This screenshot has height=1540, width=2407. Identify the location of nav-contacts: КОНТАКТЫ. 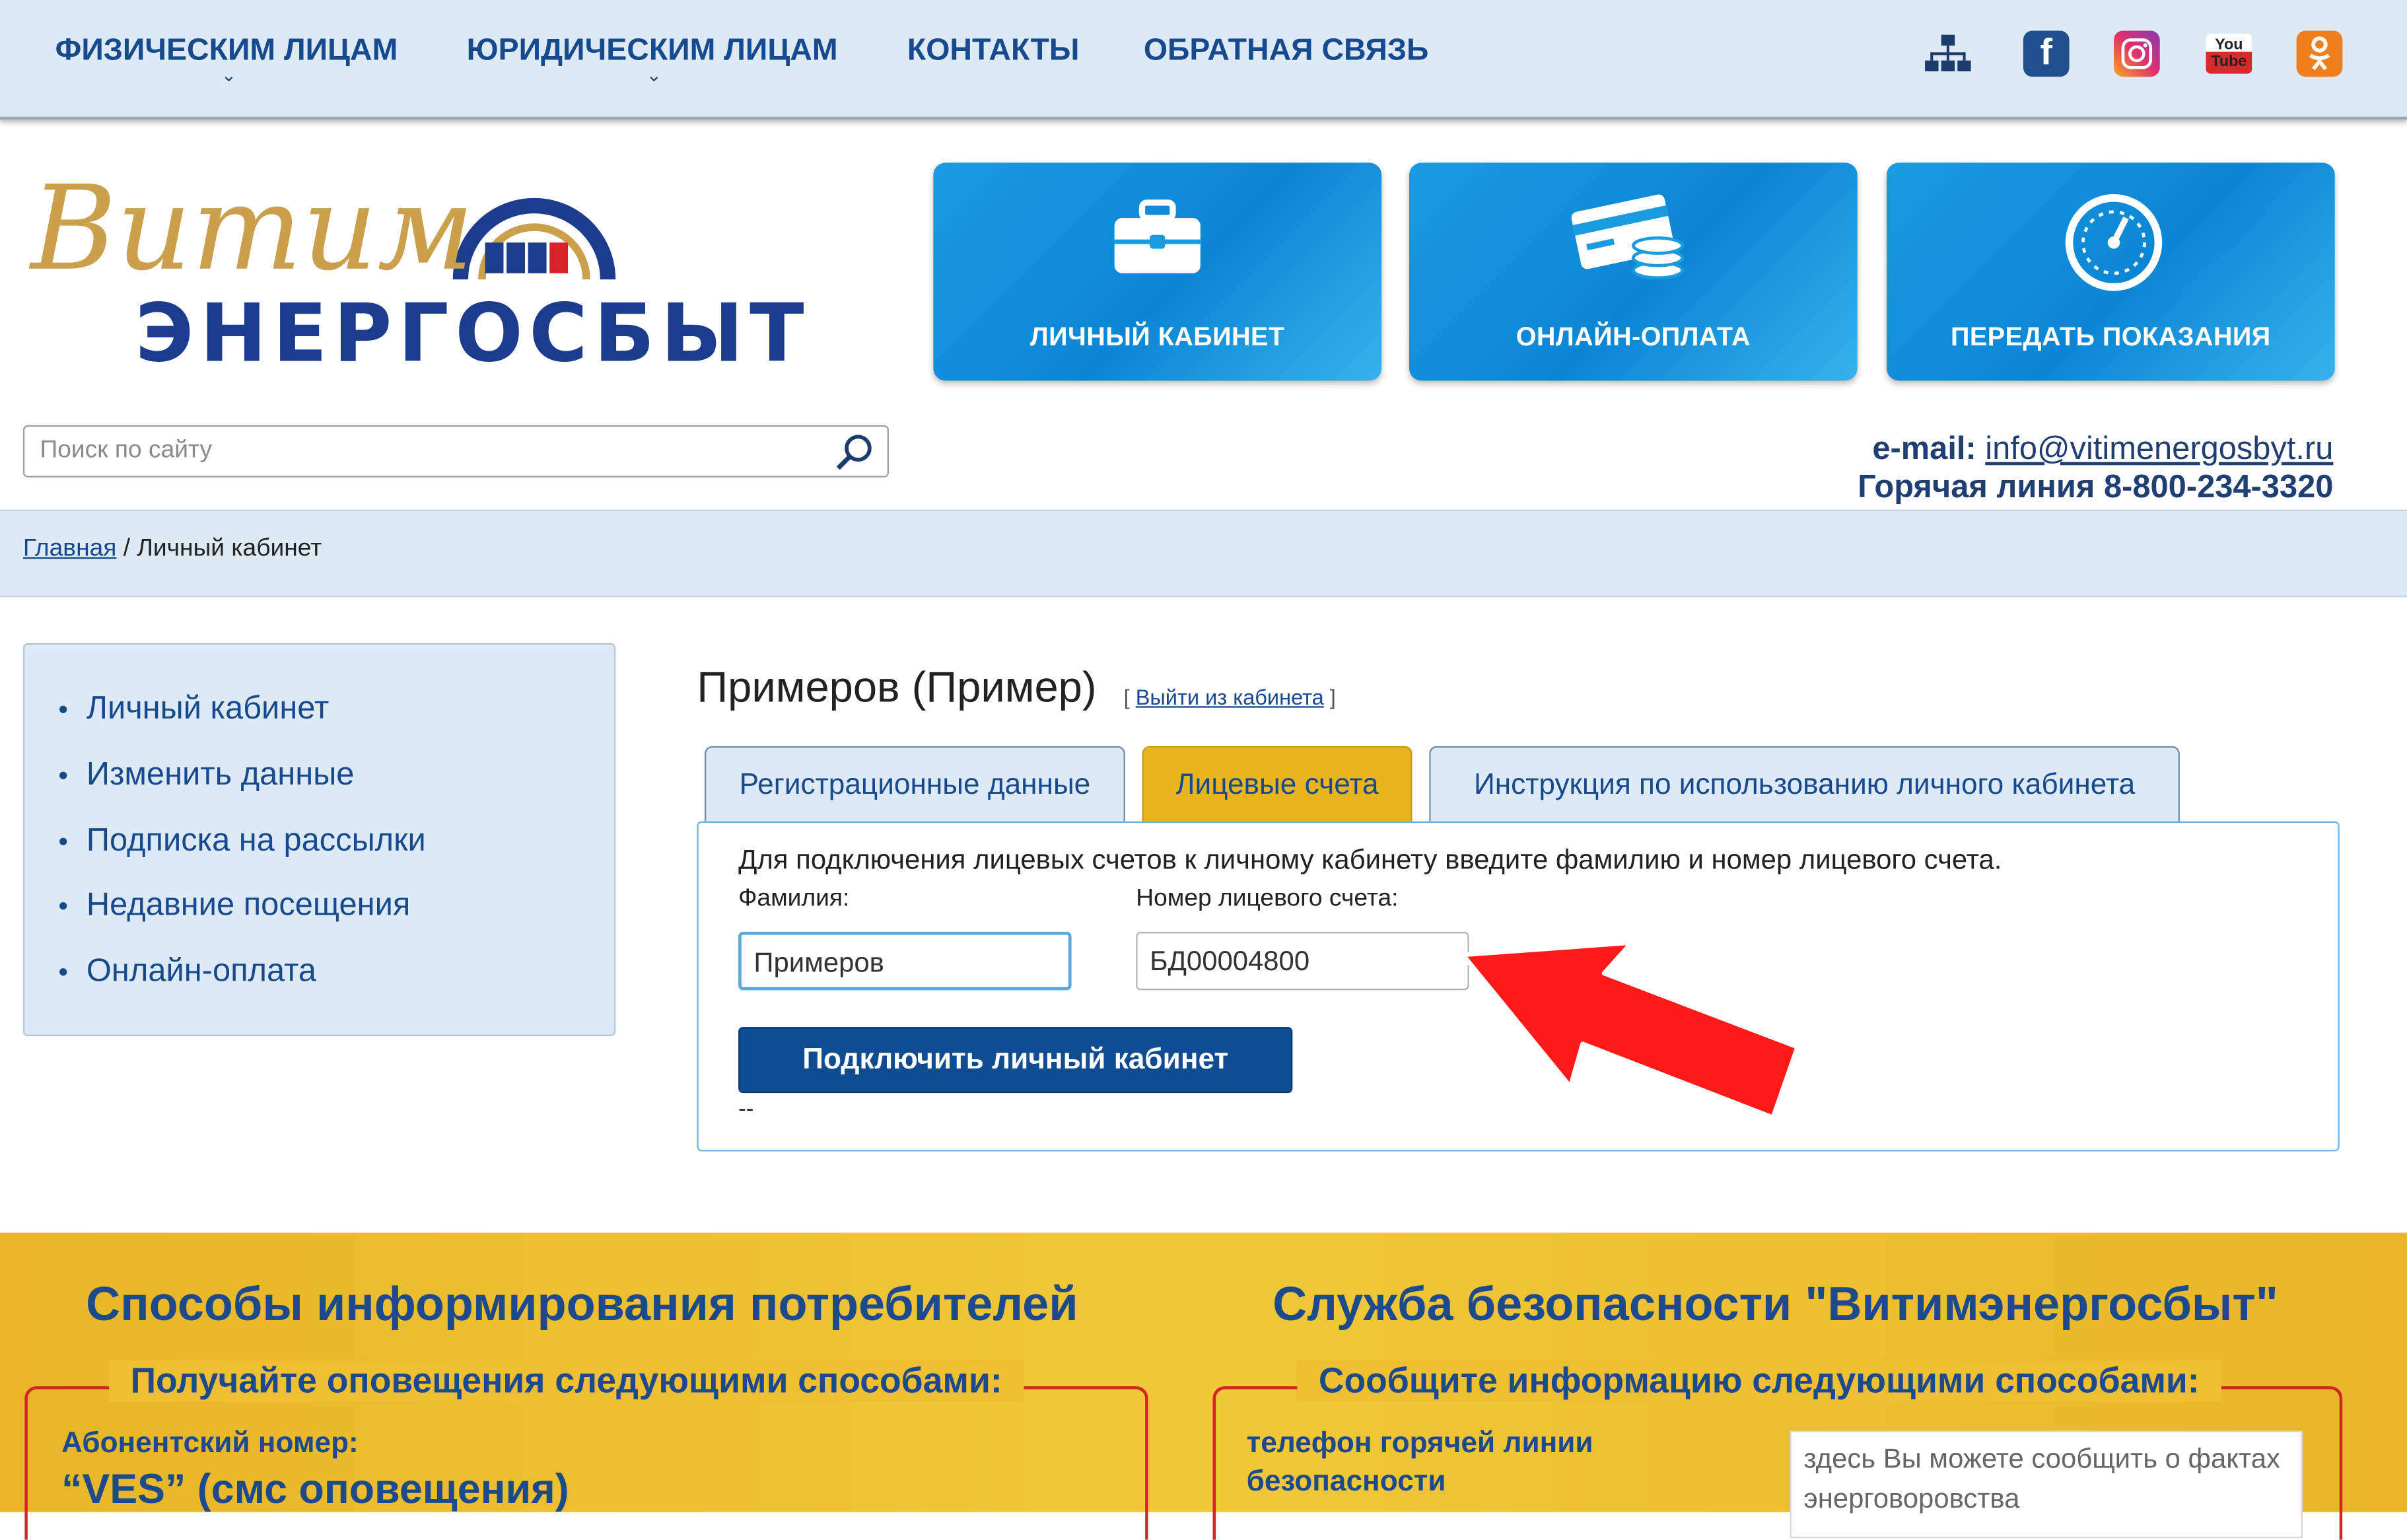
(993, 51).